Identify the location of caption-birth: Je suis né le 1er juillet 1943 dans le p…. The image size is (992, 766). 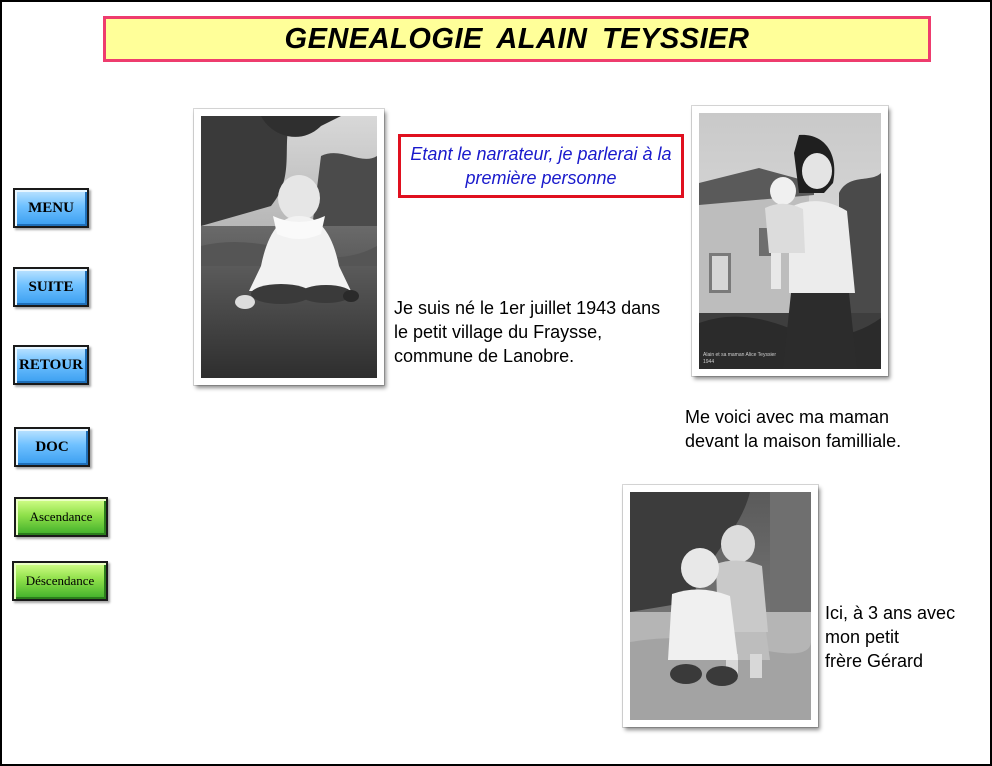
(544, 332).